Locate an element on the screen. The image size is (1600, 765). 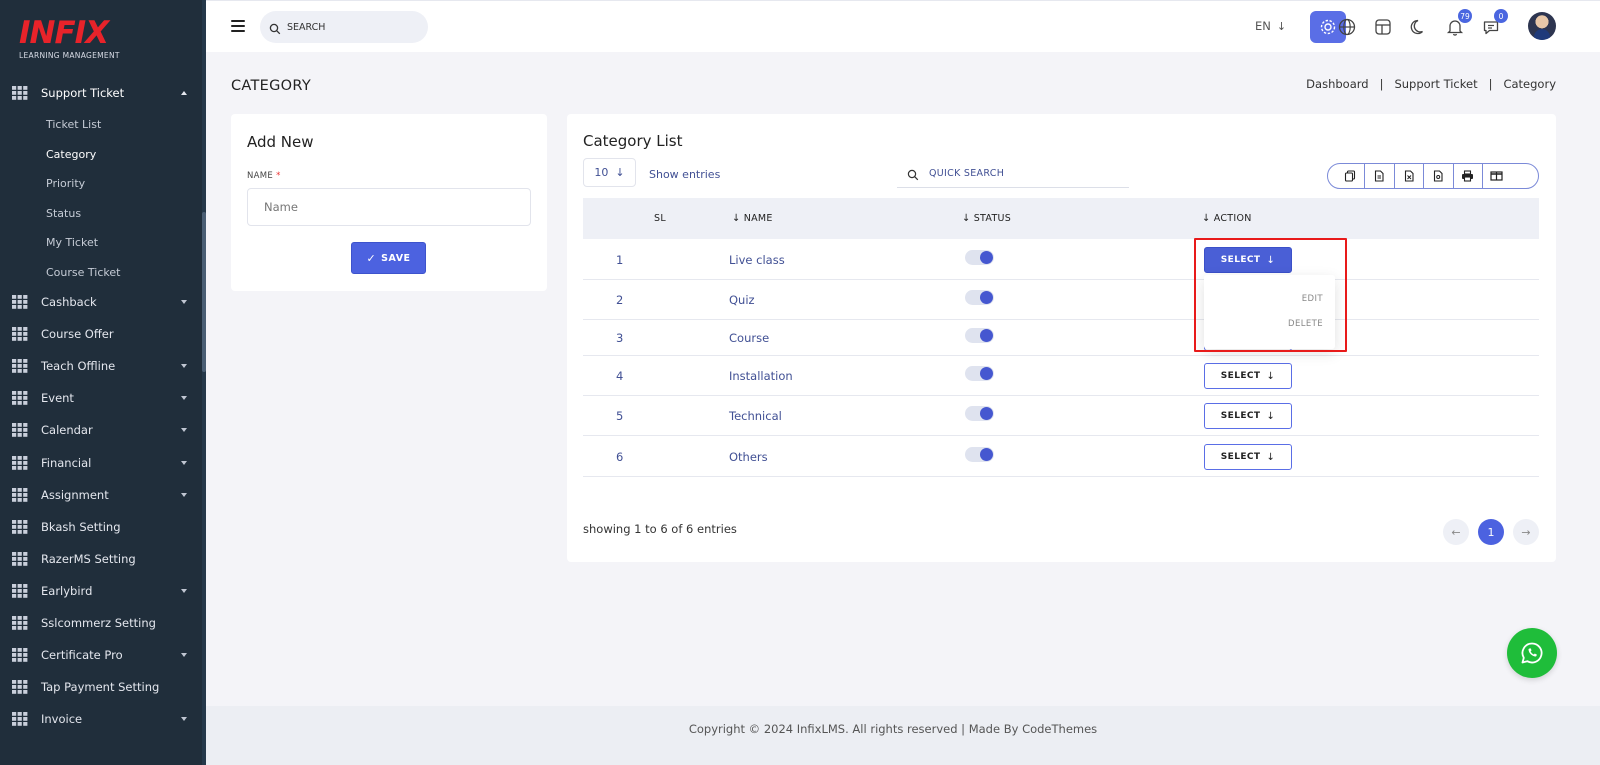
column-header-name: ↓ NAME is located at coordinates (752, 218).